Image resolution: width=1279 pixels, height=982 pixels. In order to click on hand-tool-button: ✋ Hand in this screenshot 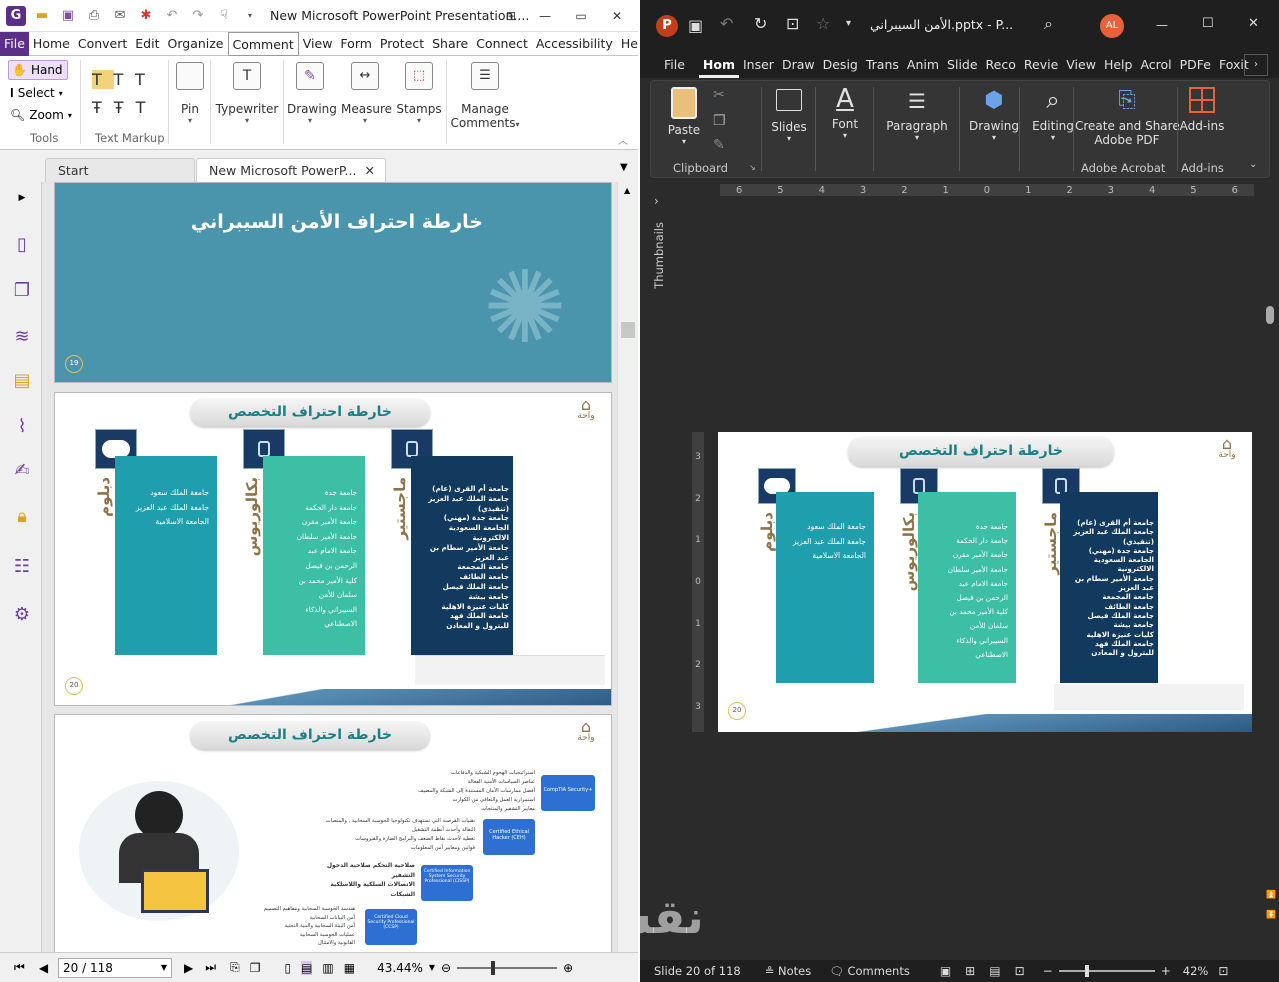, I will do `click(38, 70)`.